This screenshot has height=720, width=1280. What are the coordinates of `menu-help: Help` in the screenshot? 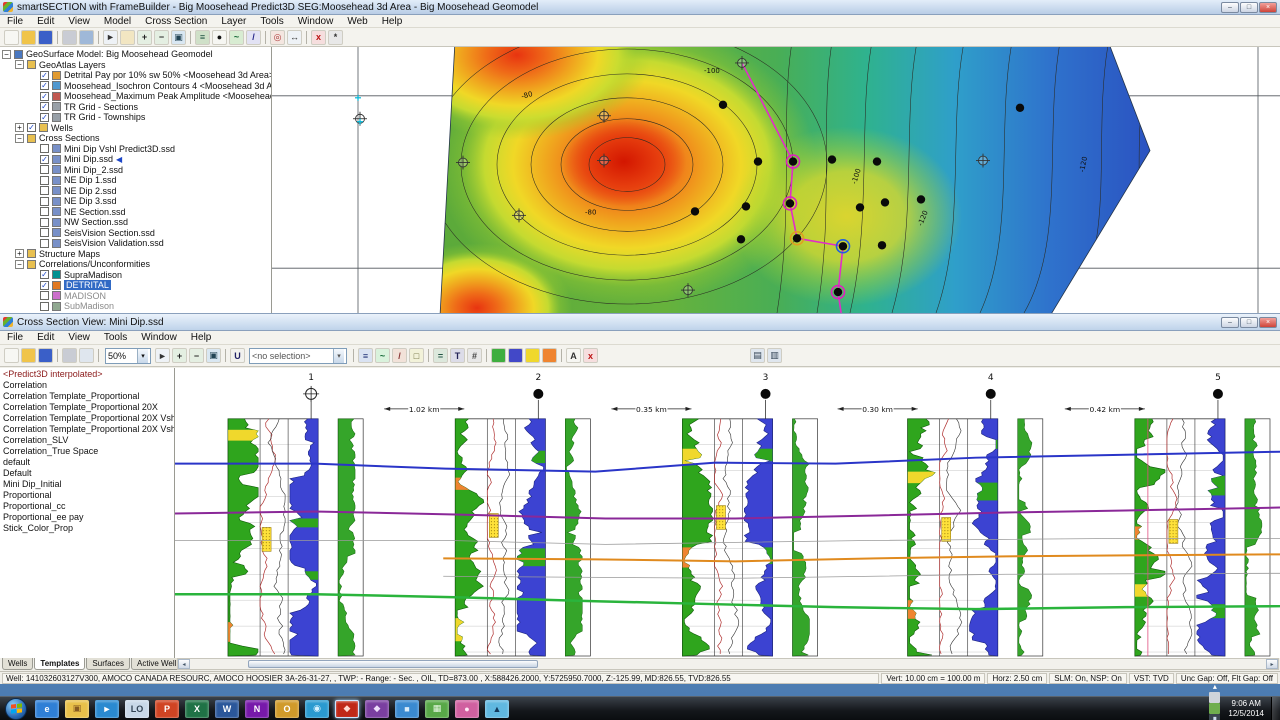 It's located at (201, 337).